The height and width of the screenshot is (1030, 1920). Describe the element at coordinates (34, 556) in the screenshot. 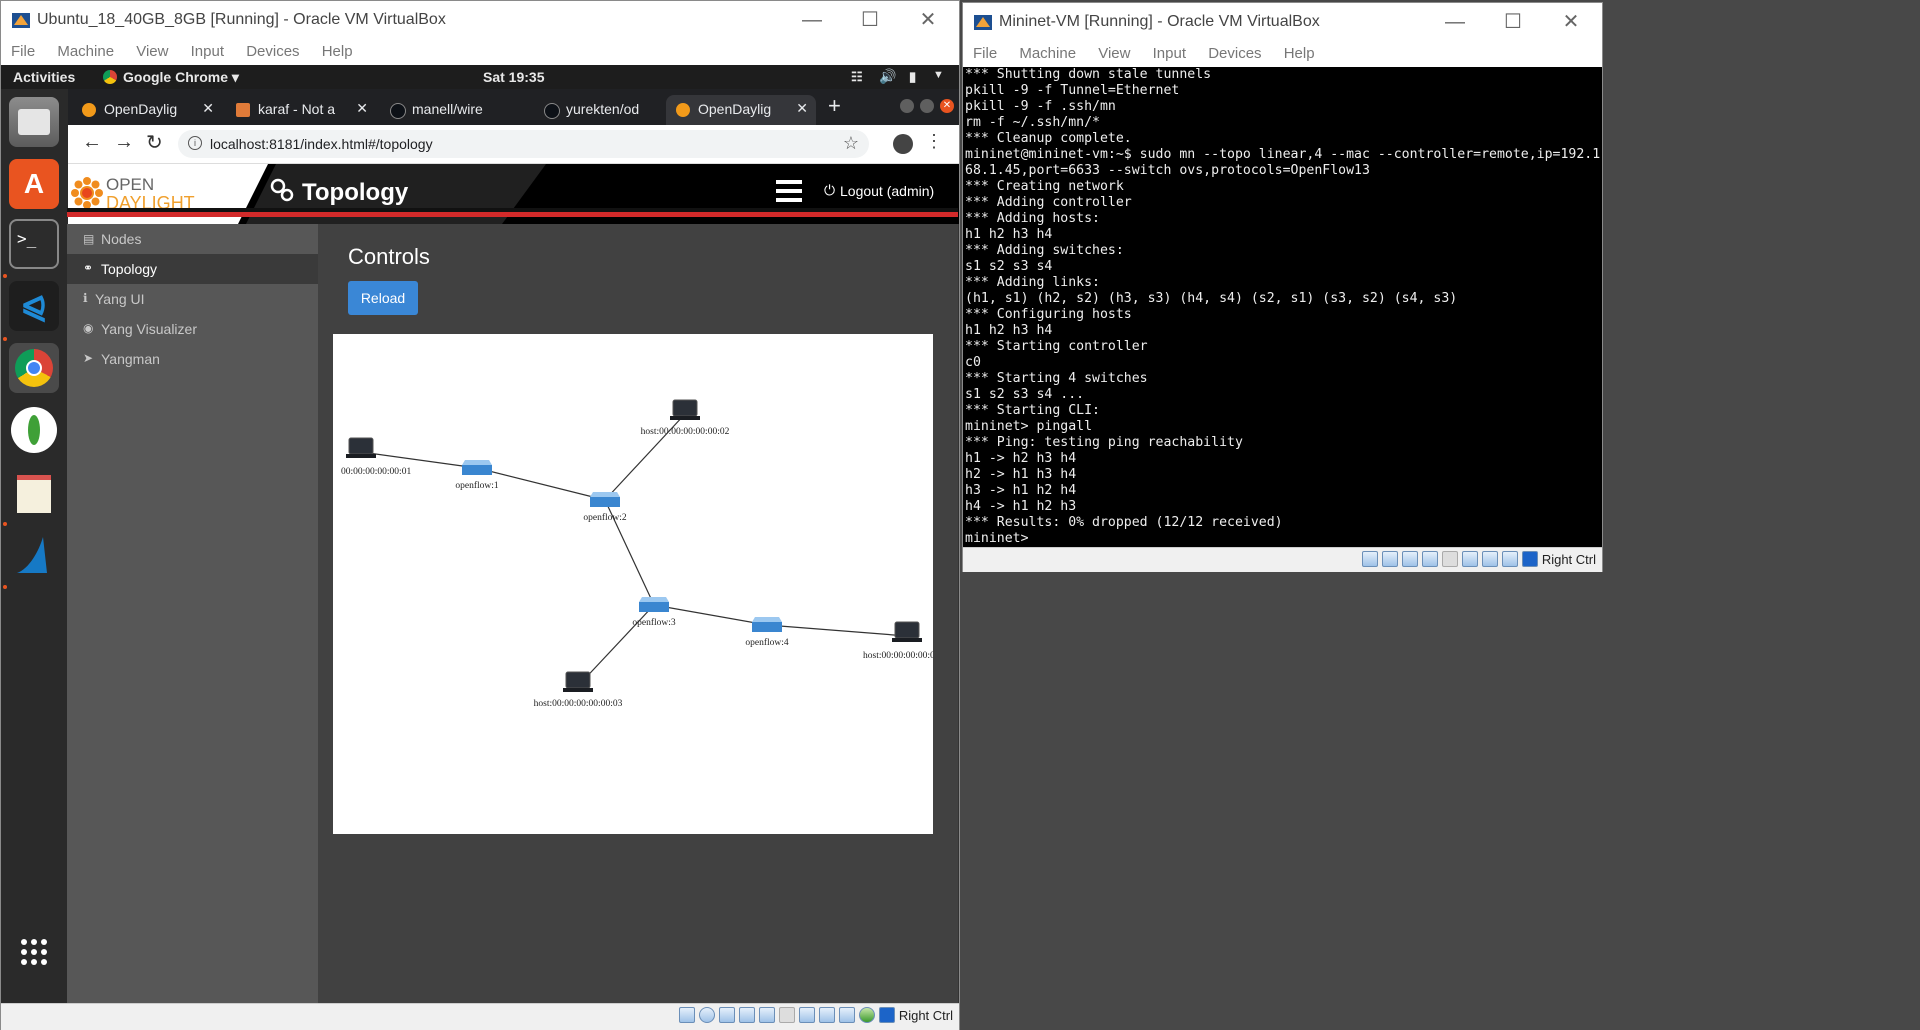

I see `wireshark-icon` at that location.